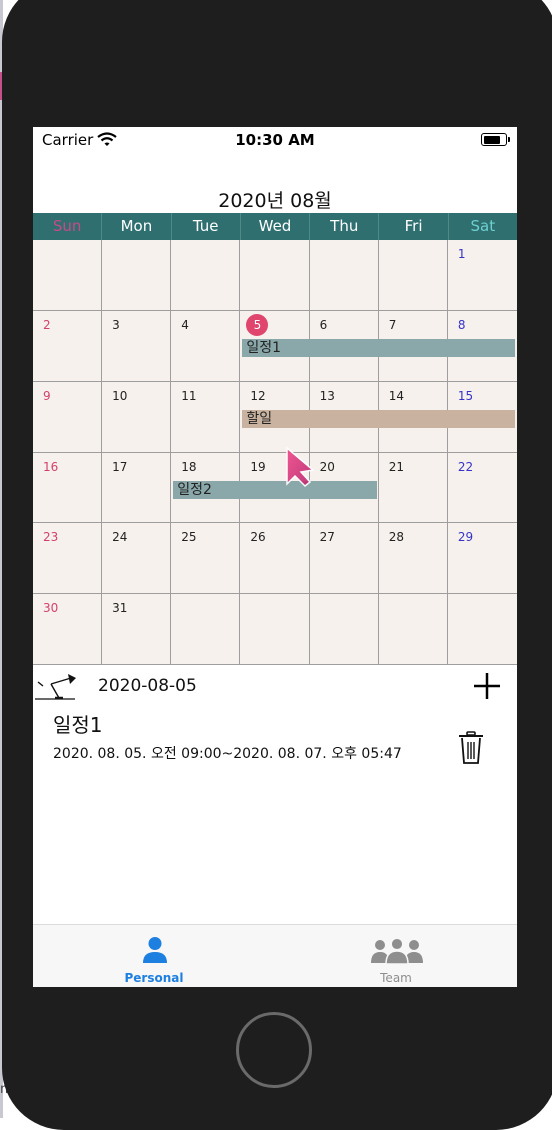 The image size is (552, 1130). What do you see at coordinates (258, 395) in the screenshot?
I see `day-number: 12` at bounding box center [258, 395].